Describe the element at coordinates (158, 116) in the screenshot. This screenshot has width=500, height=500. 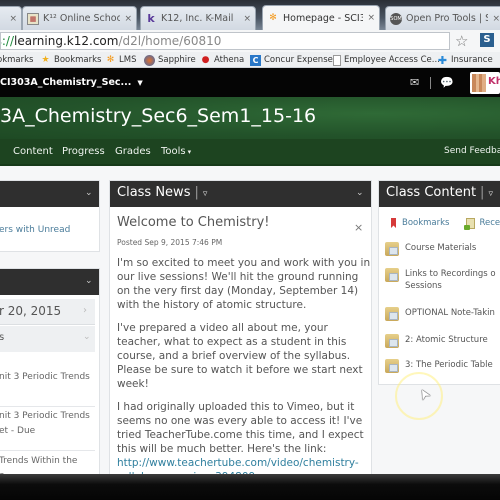
I see `course-title: 3A_Chemistry_Sec6_Sem1_15-16` at that location.